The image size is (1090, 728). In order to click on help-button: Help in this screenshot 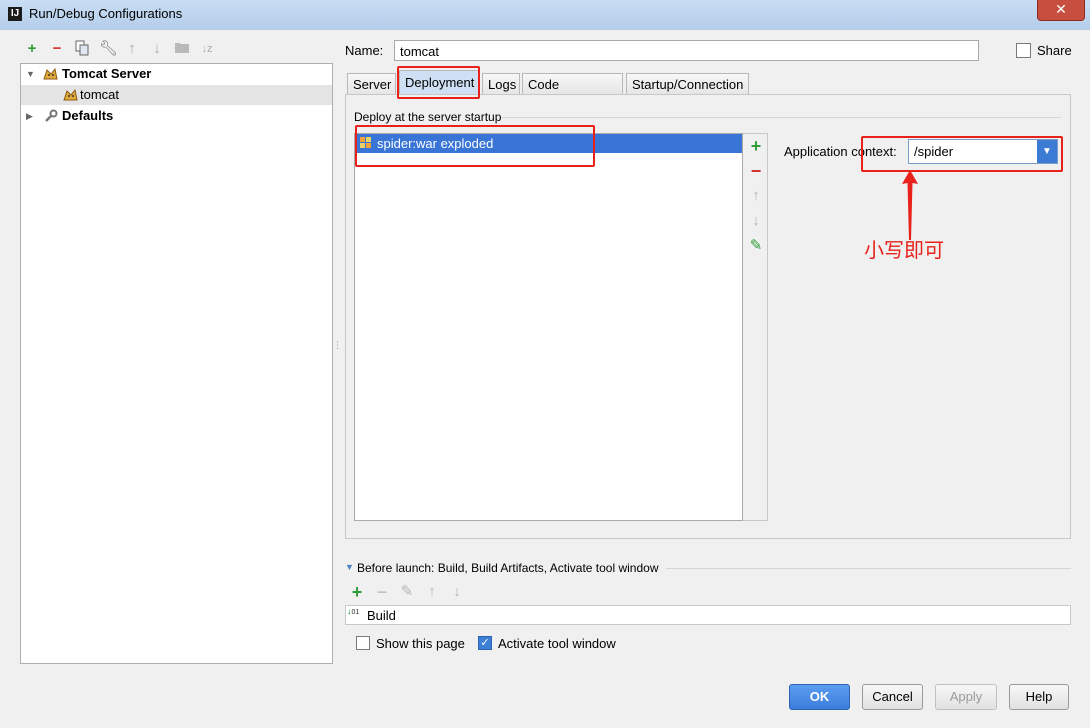, I will do `click(1039, 697)`.